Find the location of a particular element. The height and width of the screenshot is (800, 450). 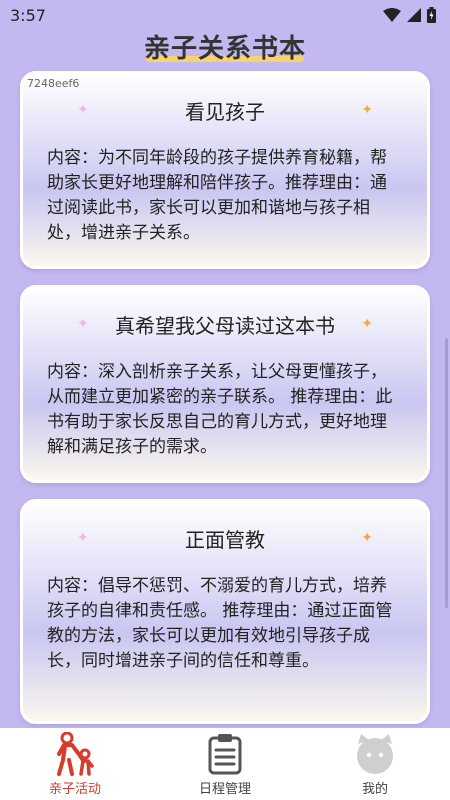

nav-item-schedule: 日程管理 is located at coordinates (225, 764).